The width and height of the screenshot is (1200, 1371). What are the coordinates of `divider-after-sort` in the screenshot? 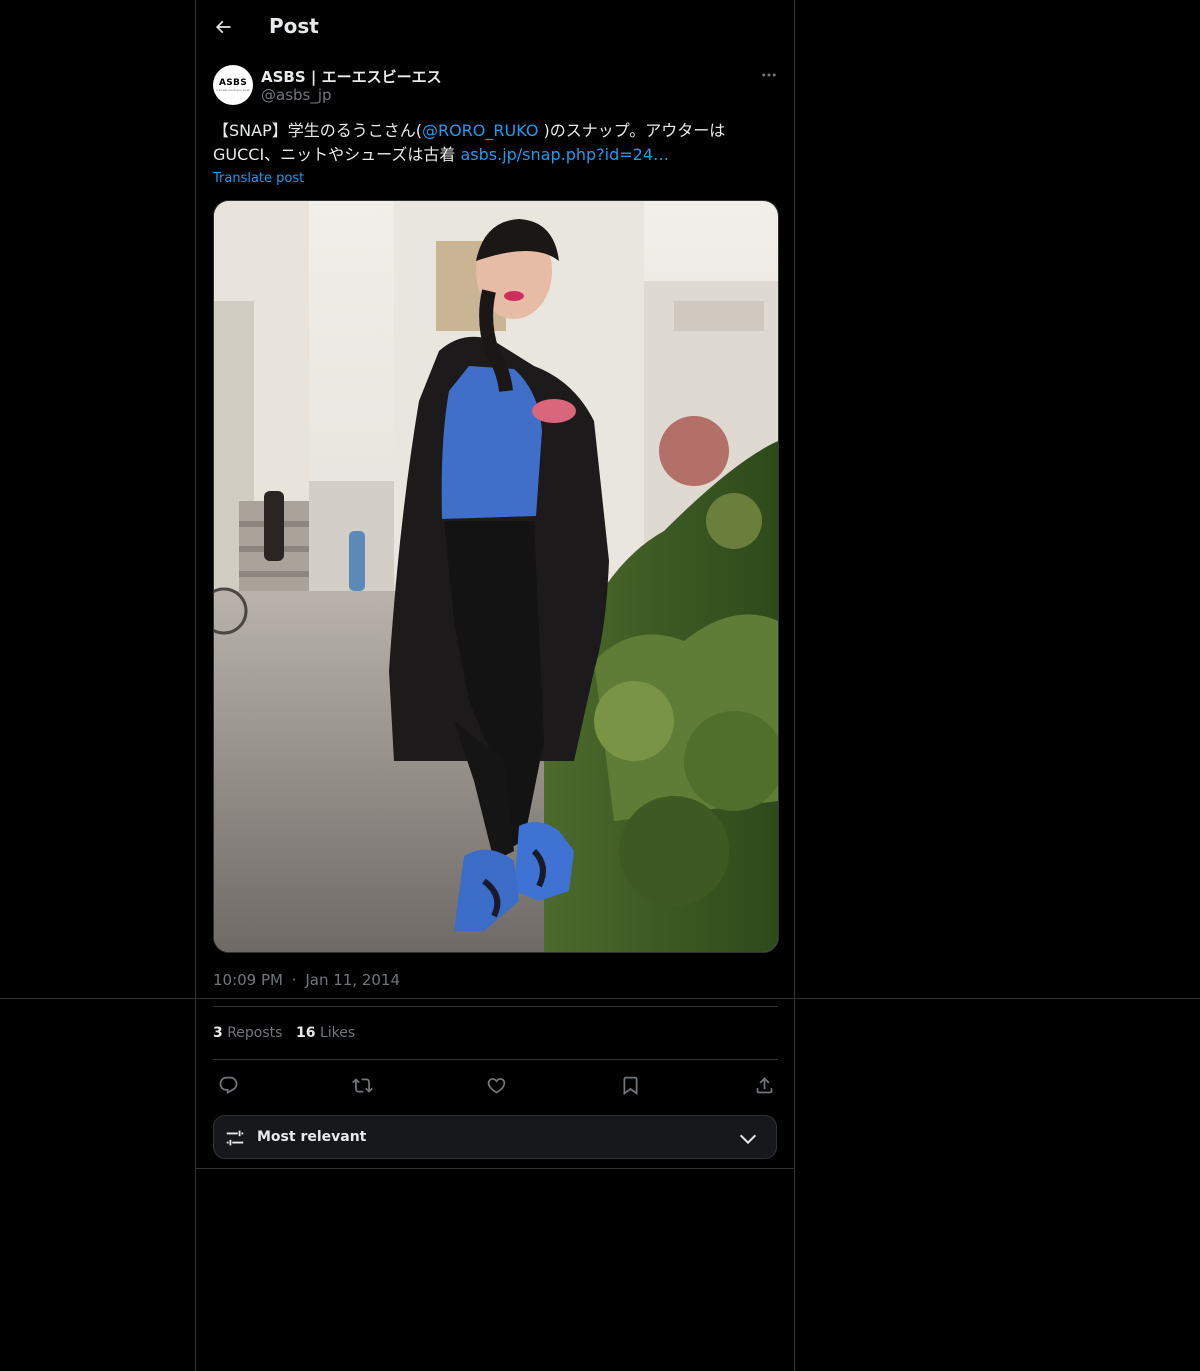 It's located at (495, 1168).